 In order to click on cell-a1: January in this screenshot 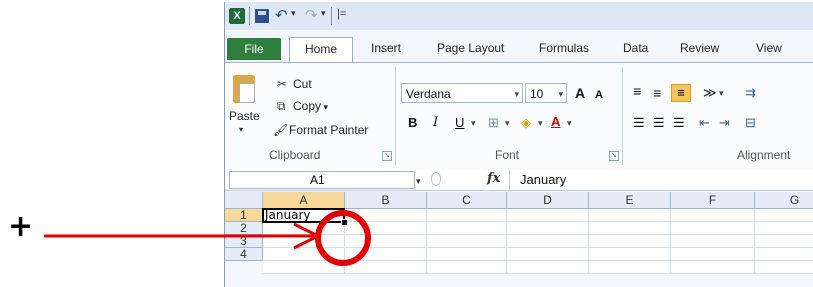, I will do `click(304, 215)`.